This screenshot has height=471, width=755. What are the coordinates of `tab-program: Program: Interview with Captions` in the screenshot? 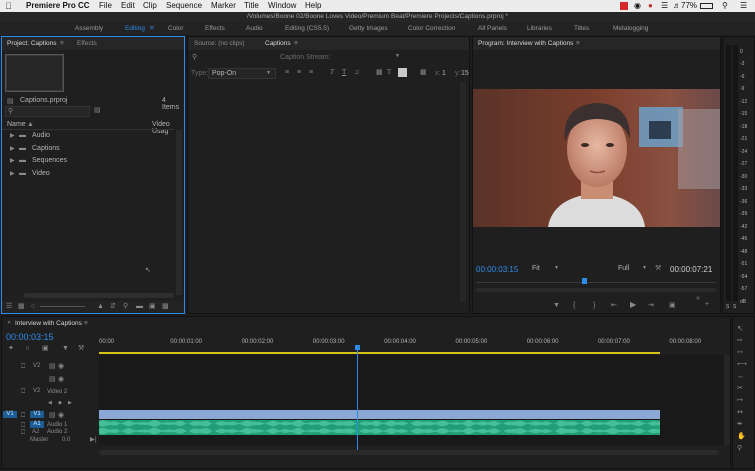 It's located at (525, 43).